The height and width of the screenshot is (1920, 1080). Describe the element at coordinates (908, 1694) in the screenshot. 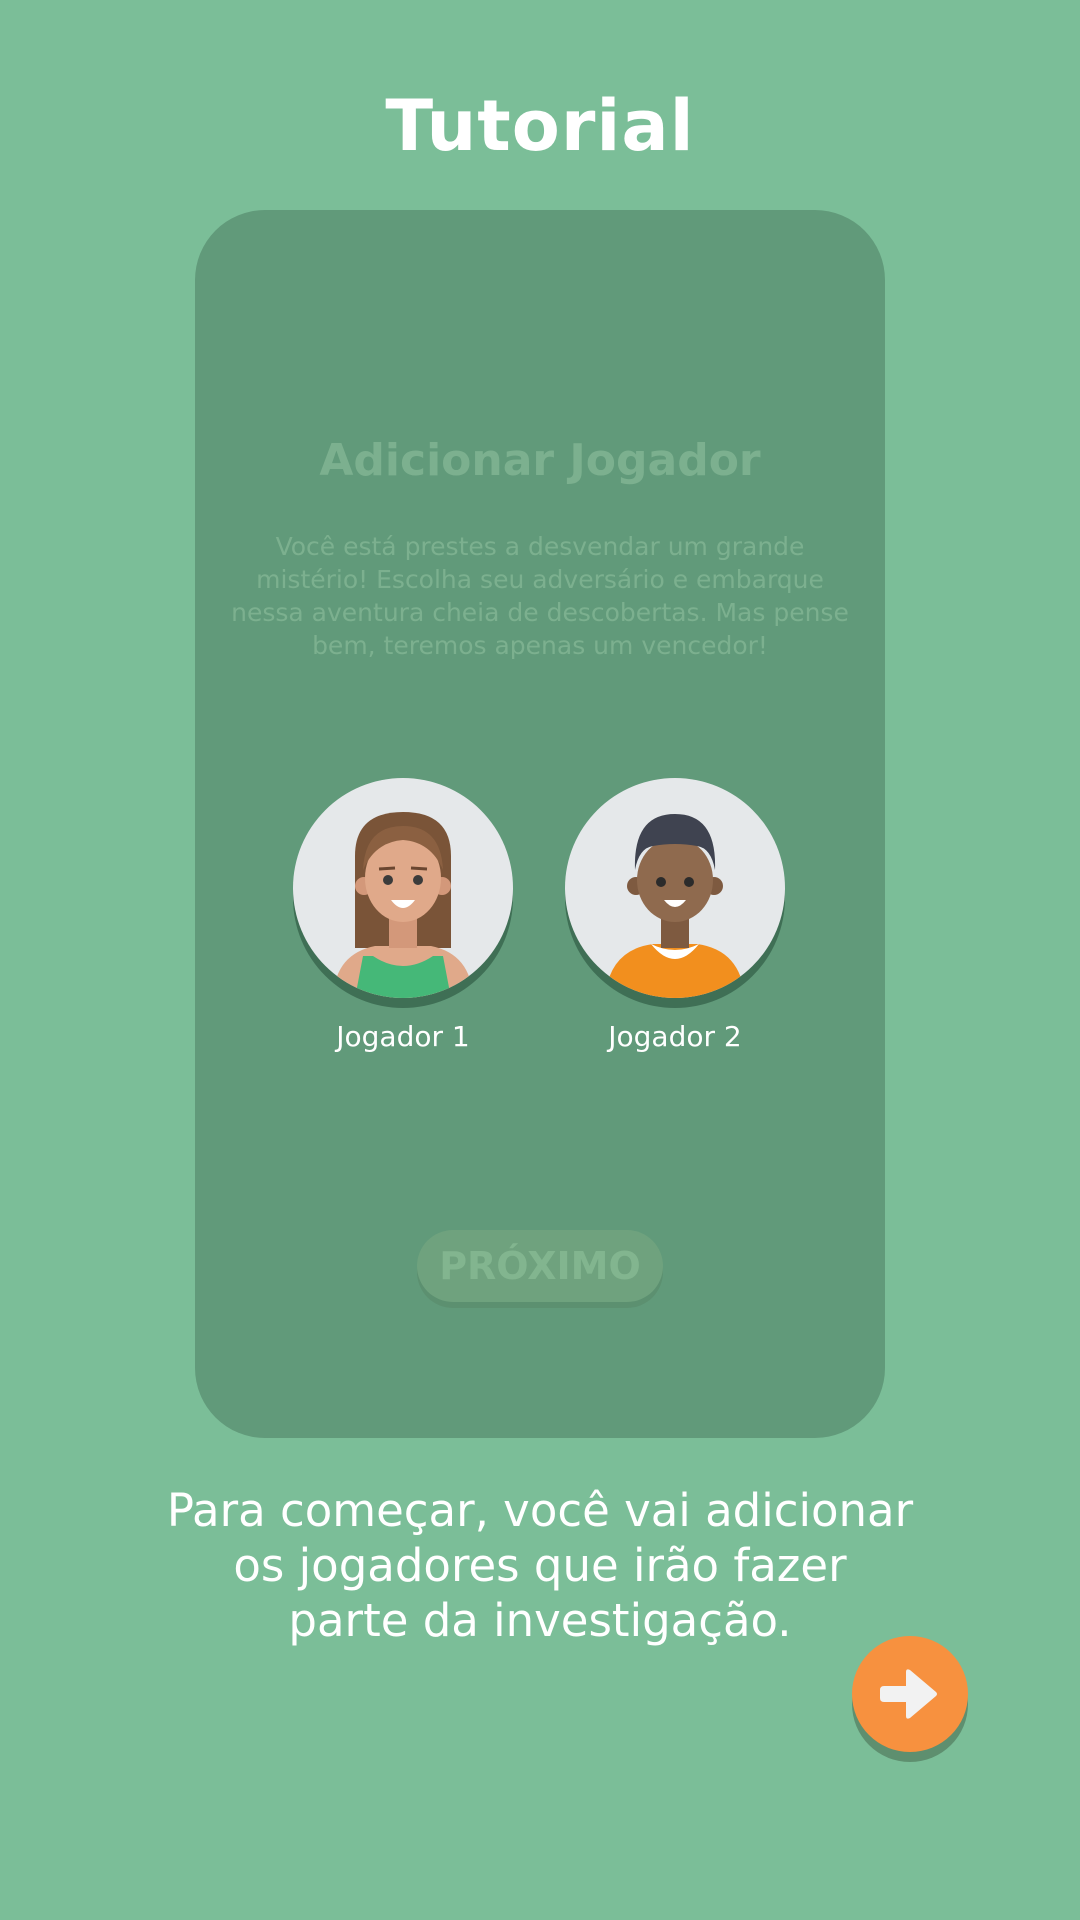

I see `arrow-right-icon` at that location.